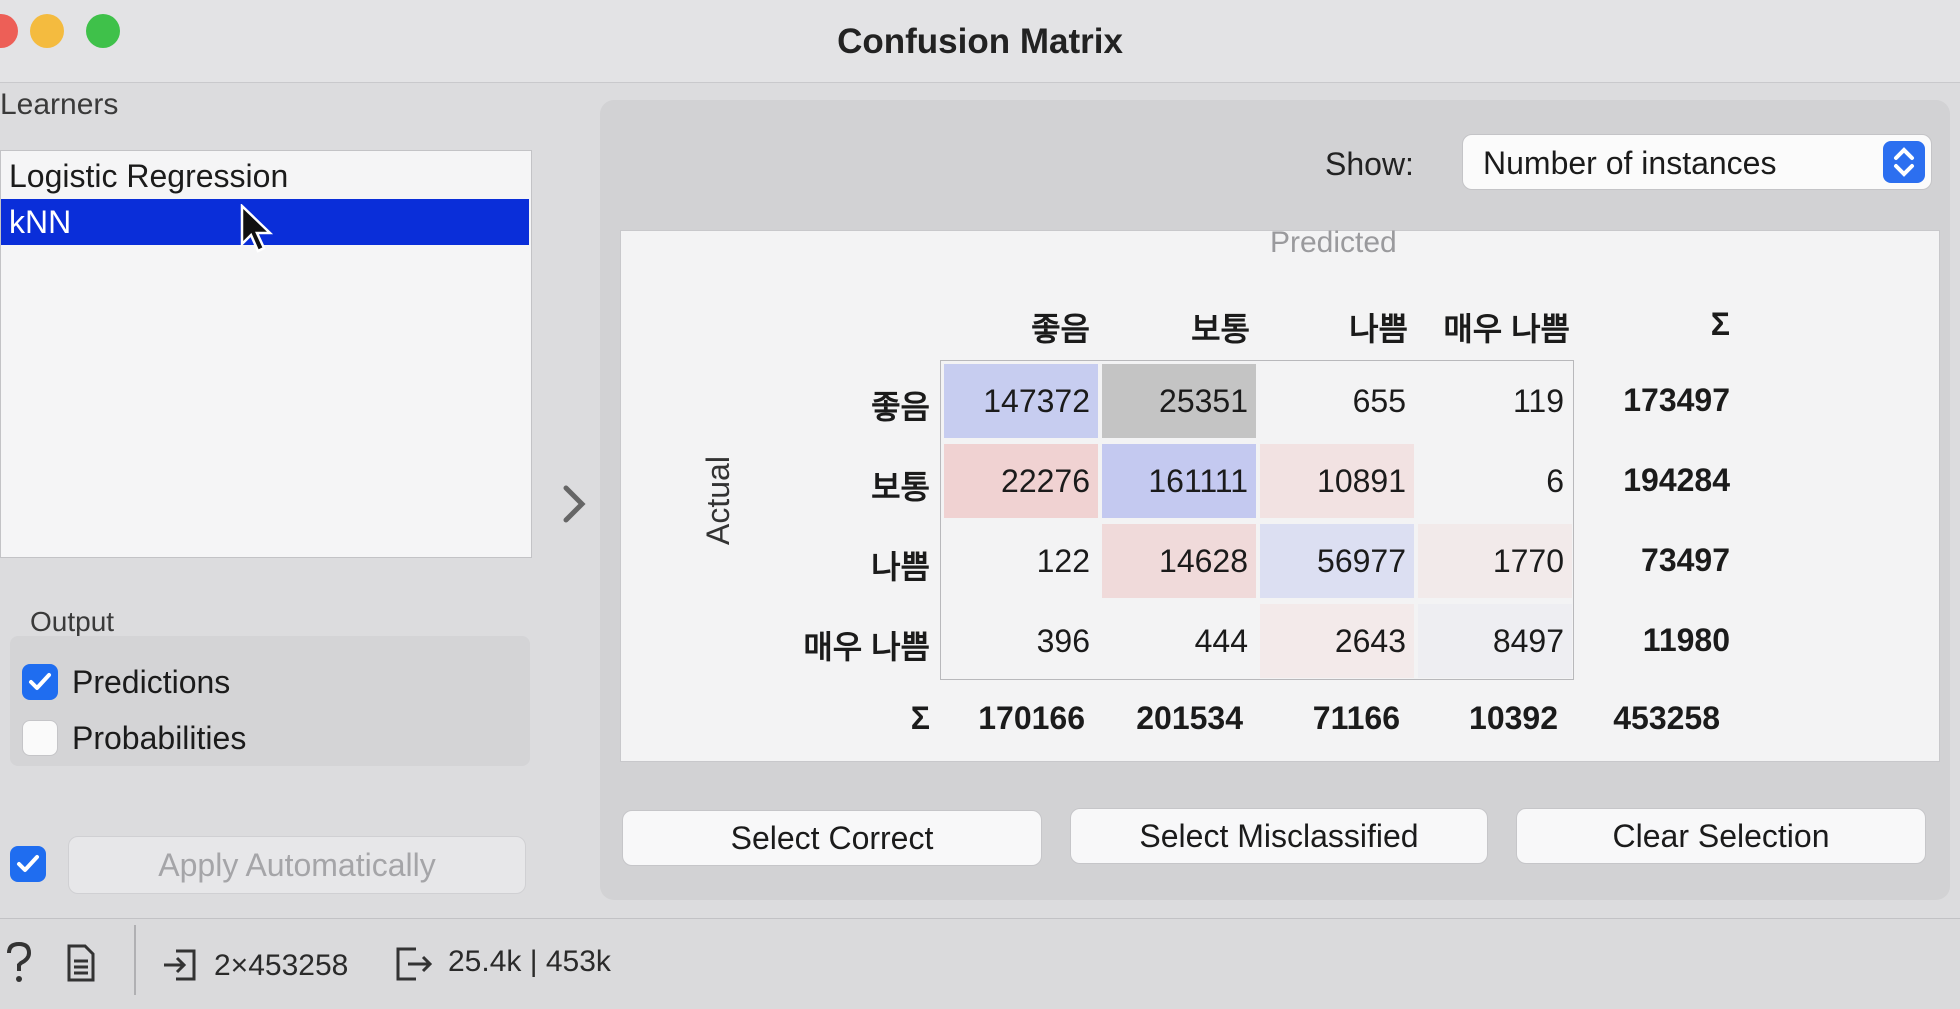 The width and height of the screenshot is (1960, 1009). Describe the element at coordinates (1021, 561) in the screenshot. I see `matrix-cell: 122` at that location.